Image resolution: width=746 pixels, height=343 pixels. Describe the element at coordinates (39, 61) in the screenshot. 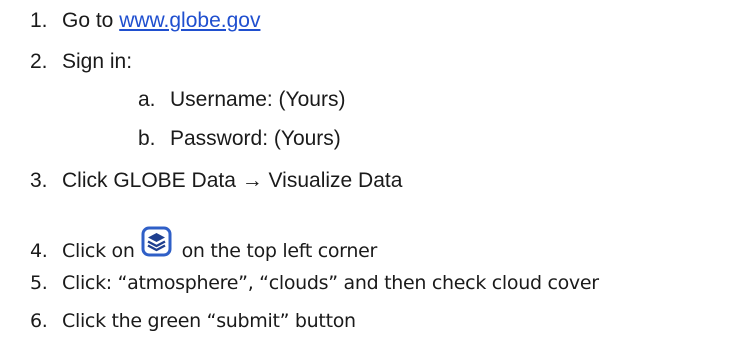

I see `step-number: 2.` at that location.